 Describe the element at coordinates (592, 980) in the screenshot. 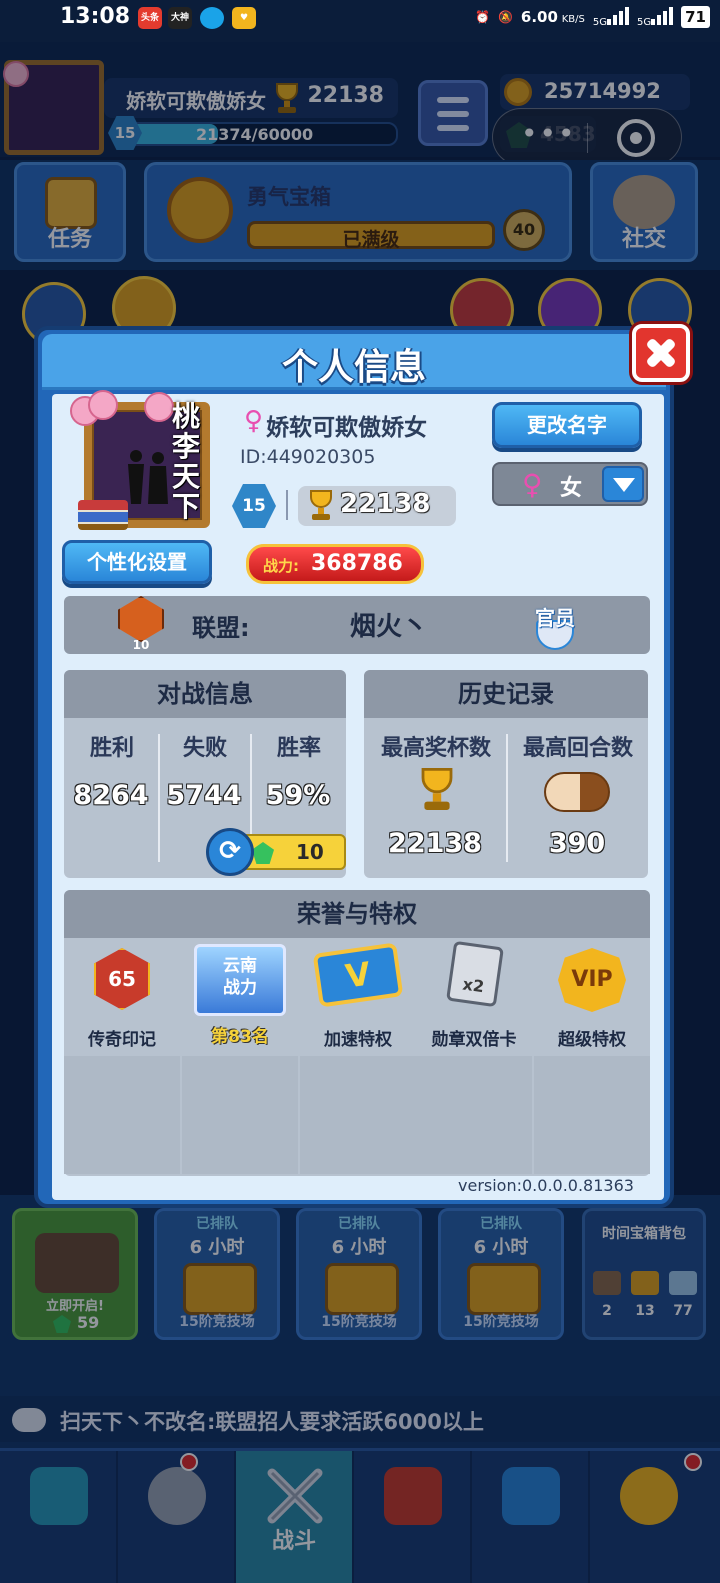

I see `vip-icon: VIP` at that location.